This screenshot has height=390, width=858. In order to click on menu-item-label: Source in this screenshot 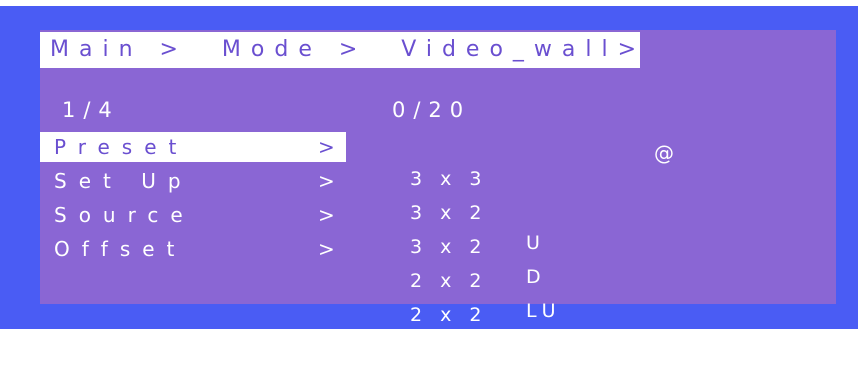, I will do `click(124, 215)`.